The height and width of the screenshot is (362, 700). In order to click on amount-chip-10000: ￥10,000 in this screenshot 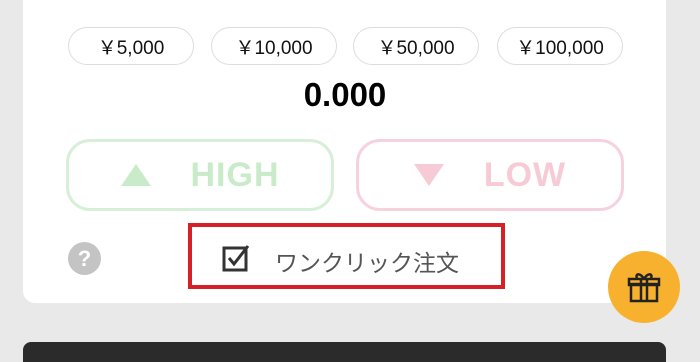, I will do `click(274, 46)`.